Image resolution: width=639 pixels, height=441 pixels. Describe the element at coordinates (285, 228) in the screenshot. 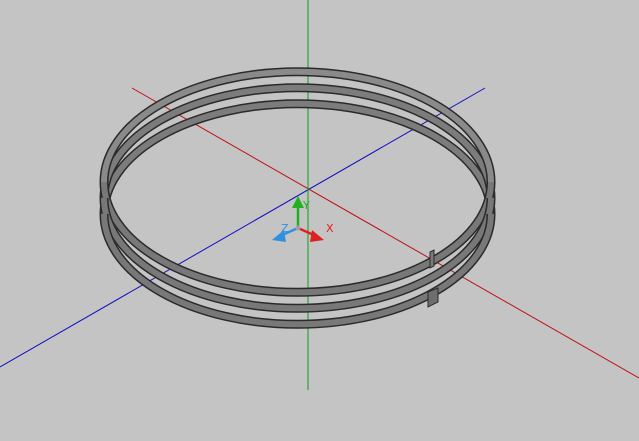

I see `ucs-z-label: Z` at that location.